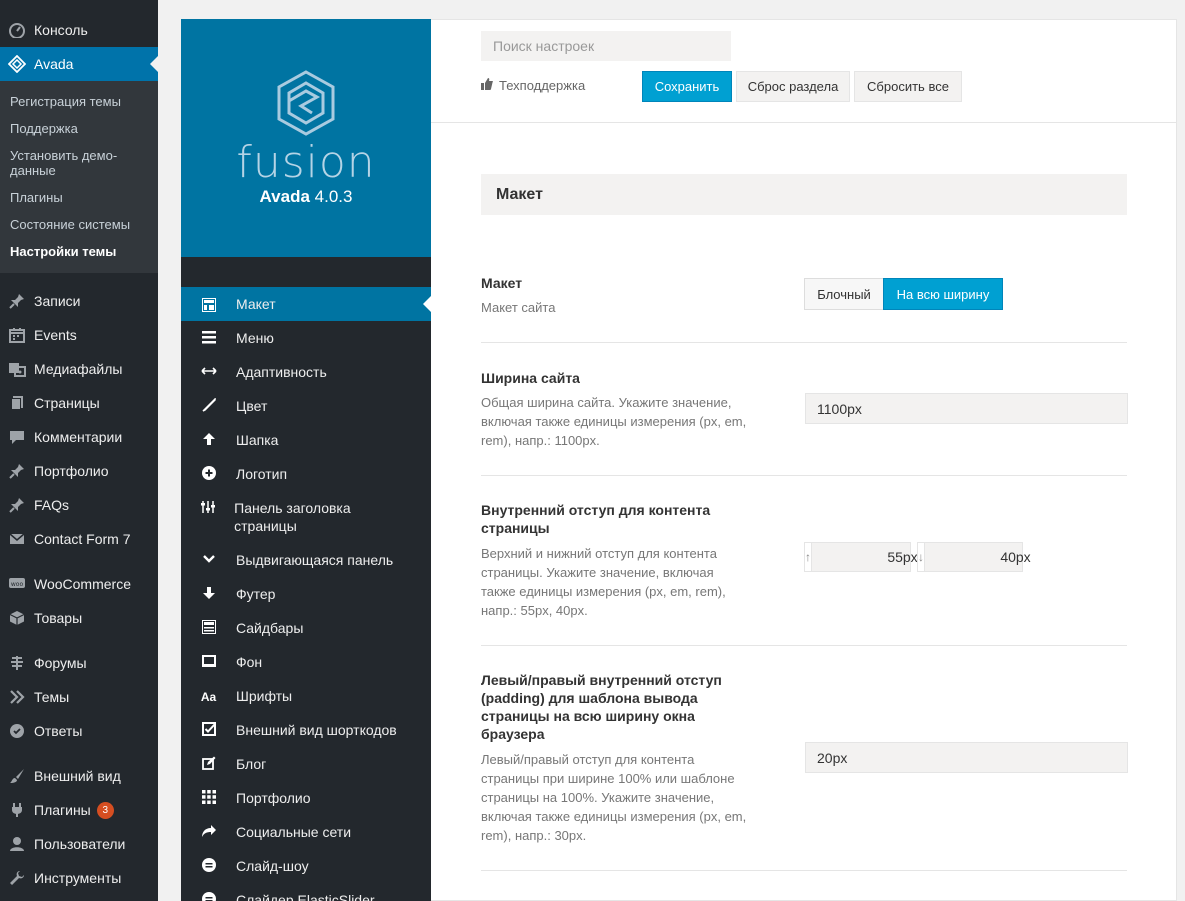  What do you see at coordinates (966, 757) in the screenshot?
I see `hundred-percent-padding-input` at bounding box center [966, 757].